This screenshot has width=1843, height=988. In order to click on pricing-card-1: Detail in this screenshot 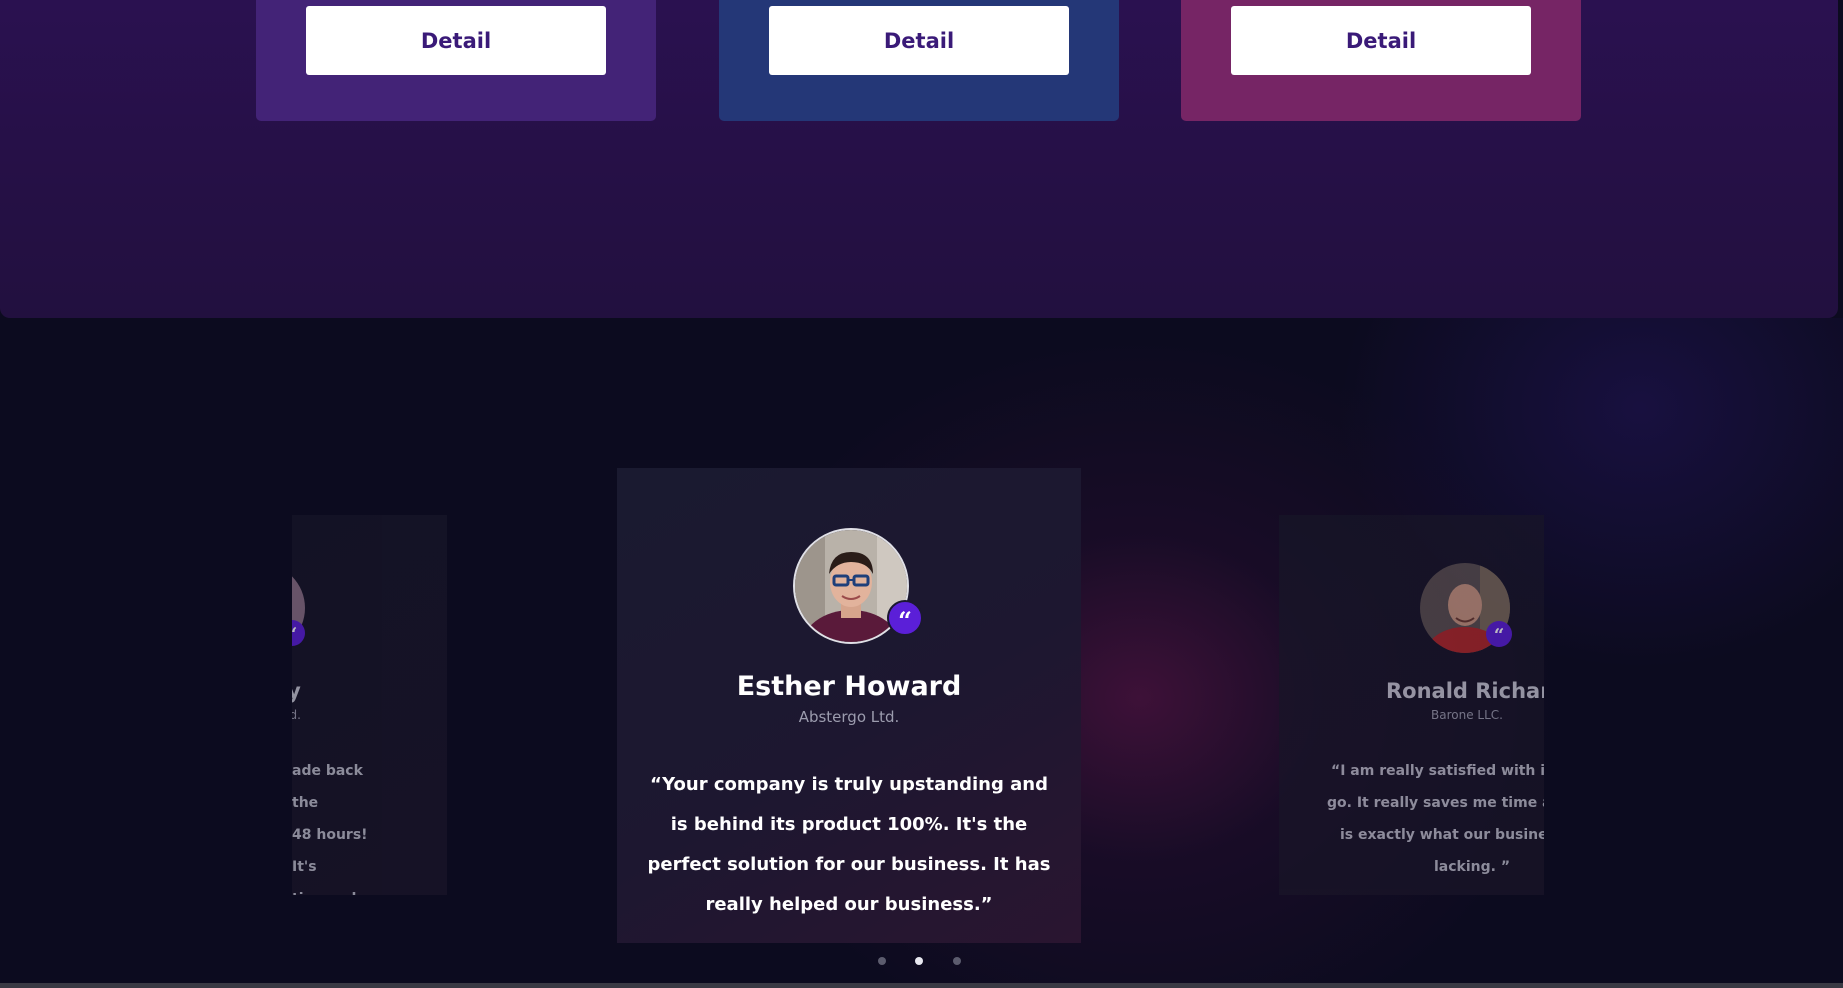, I will do `click(456, 60)`.